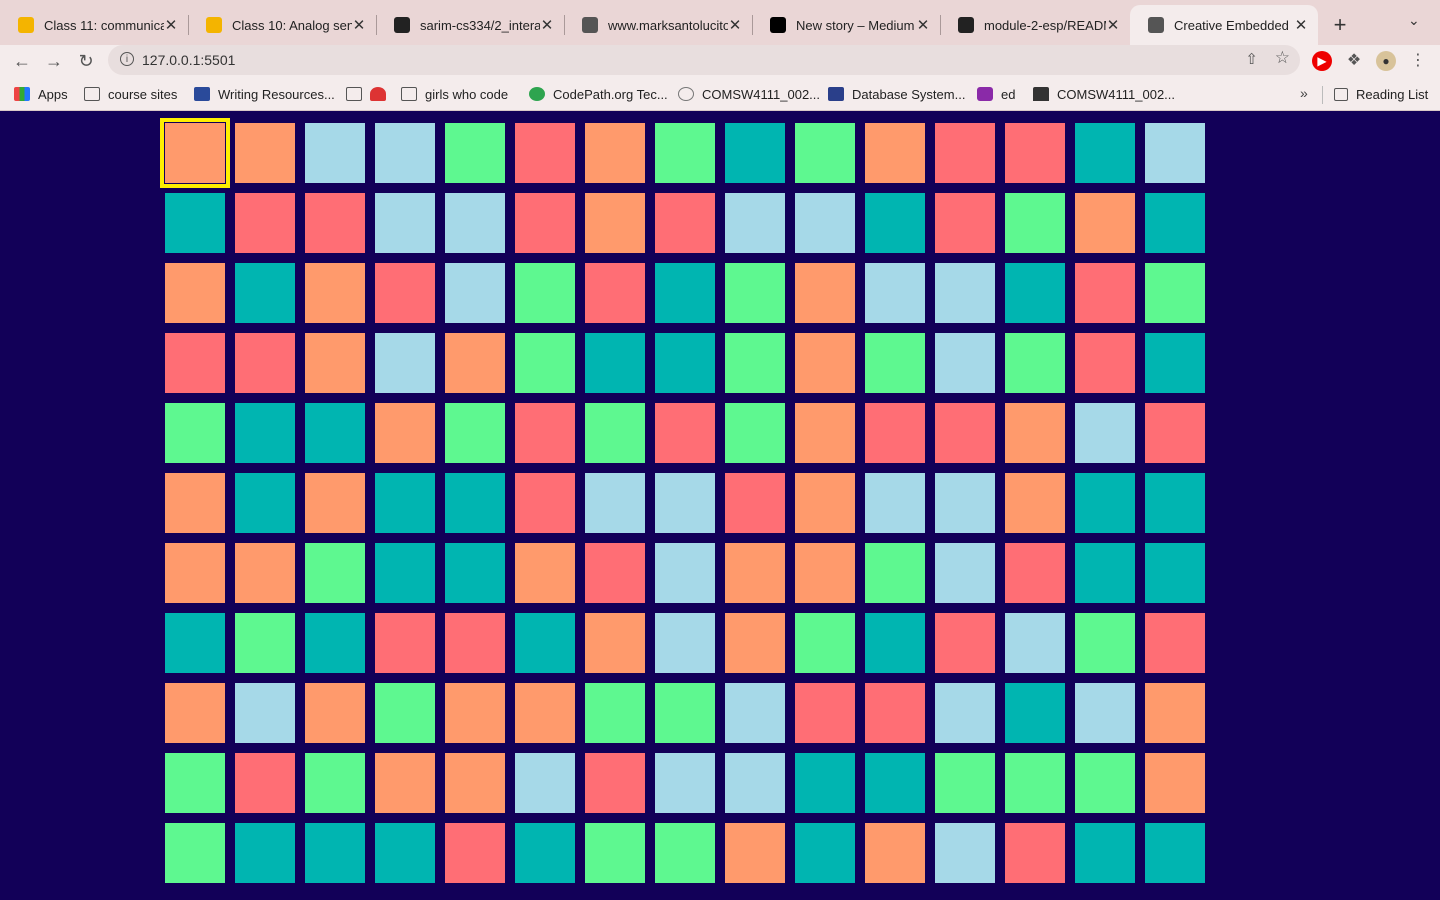 The width and height of the screenshot is (1440, 900). What do you see at coordinates (1418, 61) in the screenshot?
I see `menu-kebab-icon: ⋮` at bounding box center [1418, 61].